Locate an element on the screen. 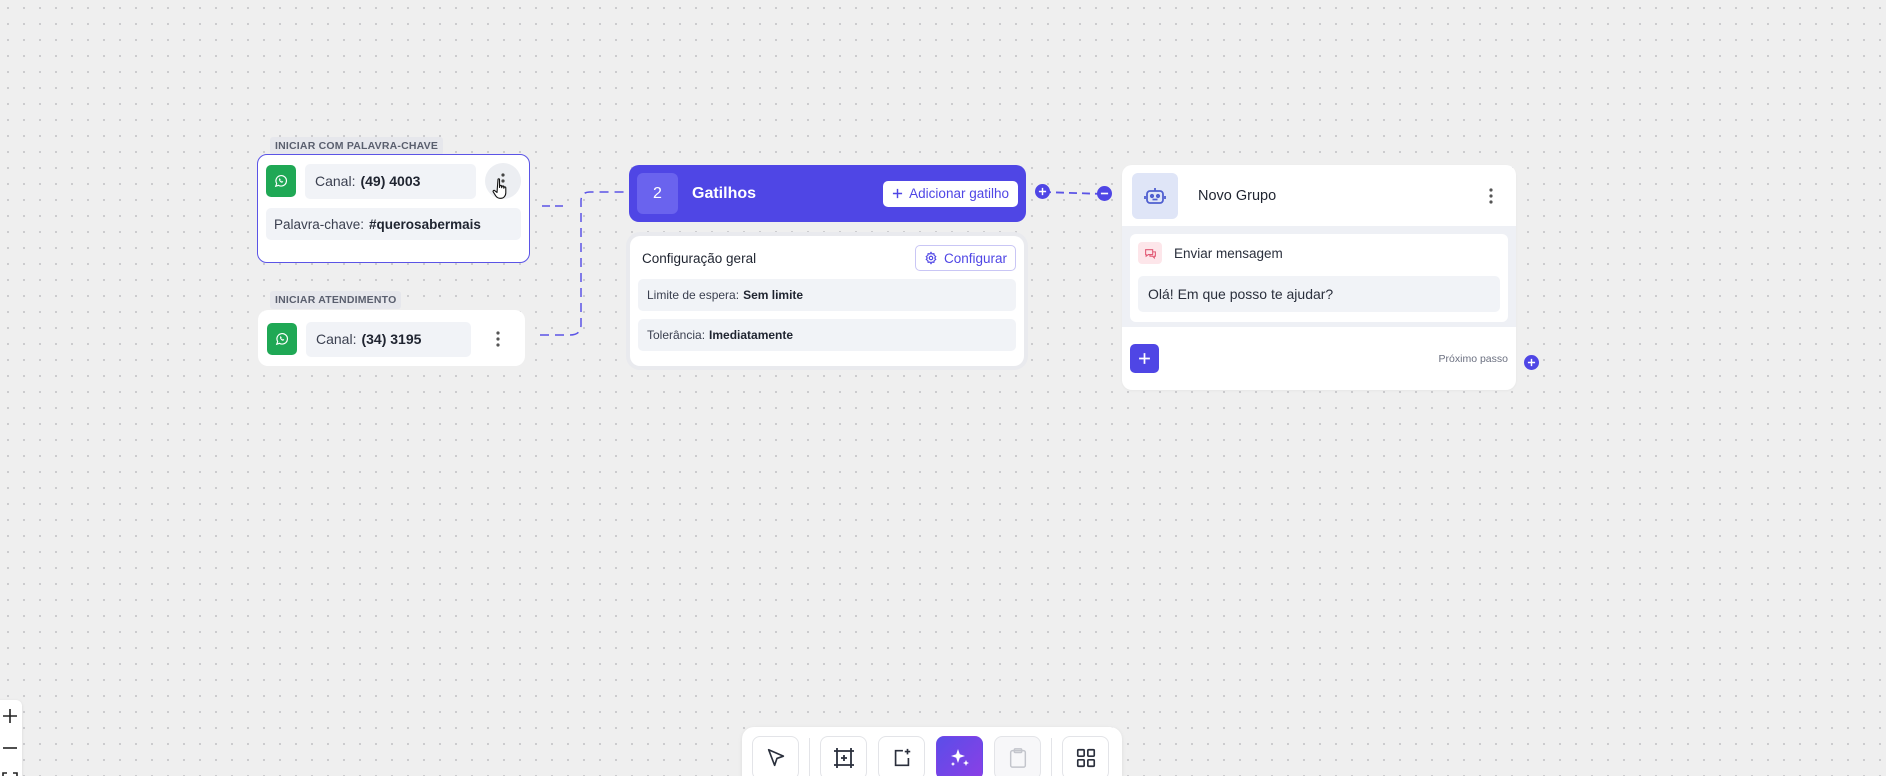 This screenshot has height=776, width=1886. clipboard-icon is located at coordinates (1017, 758).